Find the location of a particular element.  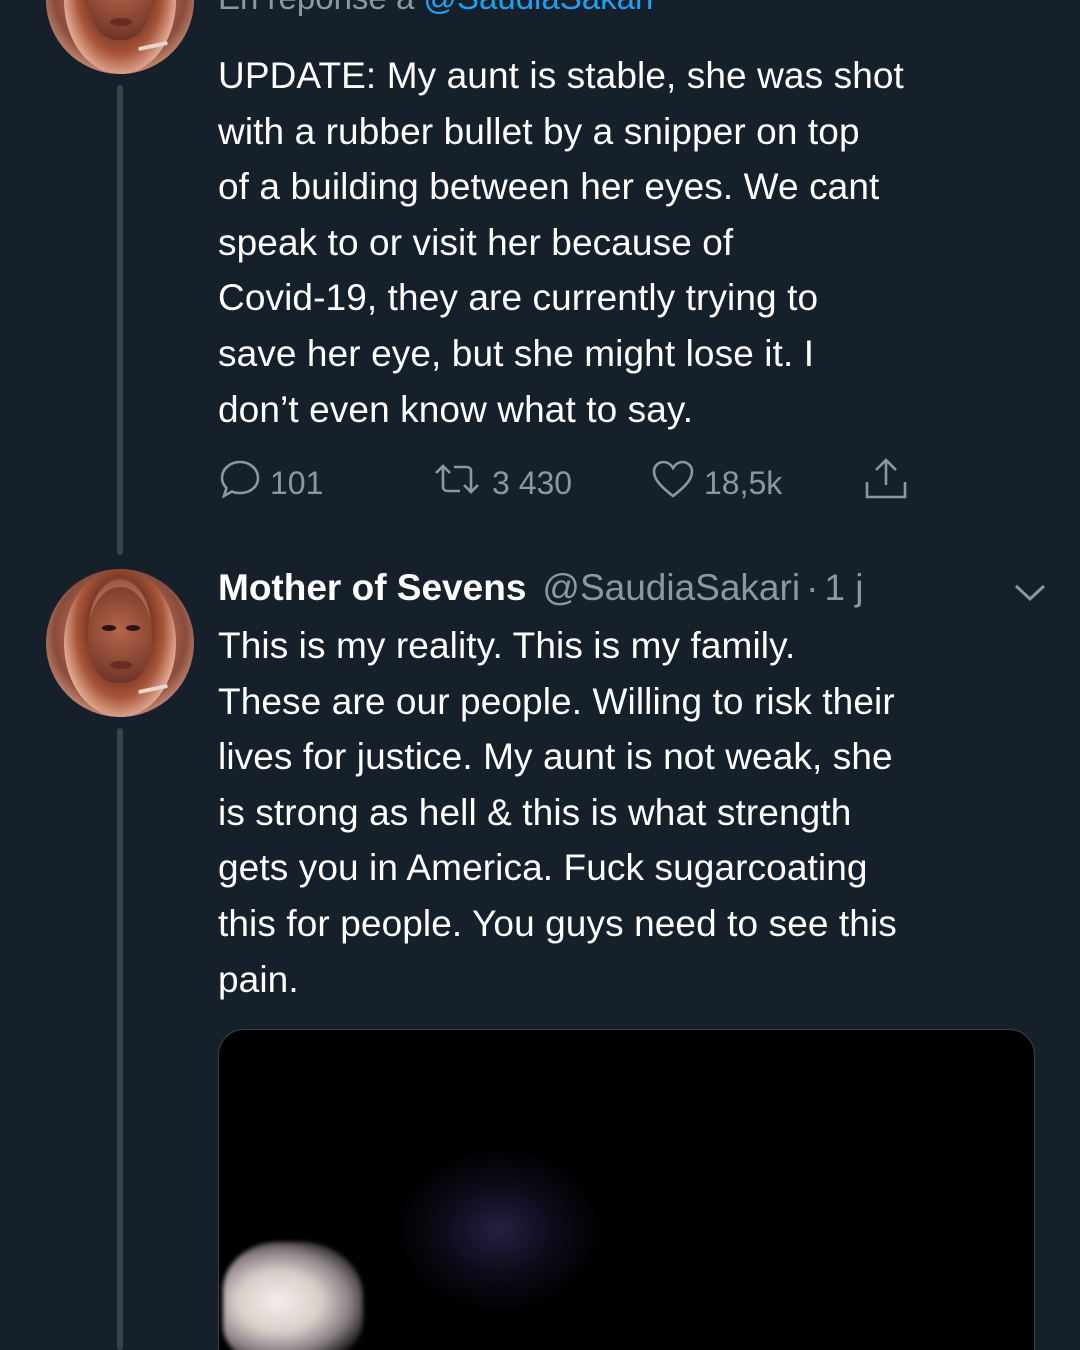

reply-button: 101 is located at coordinates (270, 483).